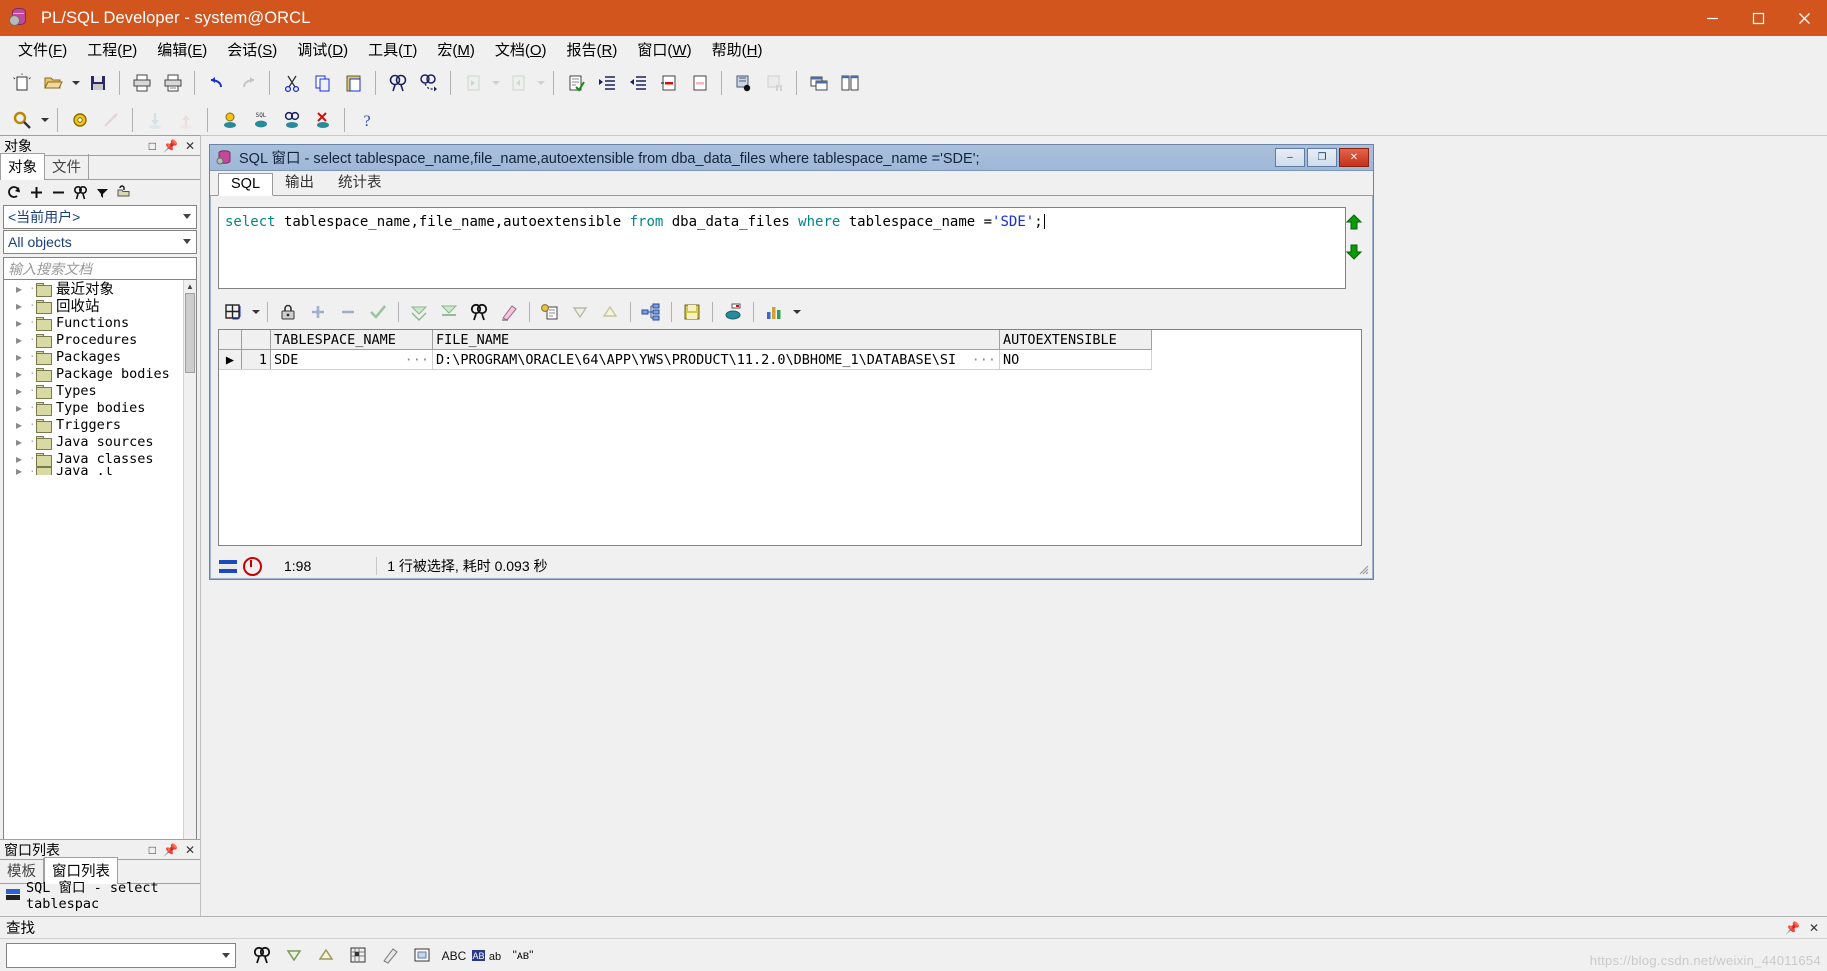  Describe the element at coordinates (392, 49) in the screenshot. I see `menu-item-tools: 工具(T)` at that location.